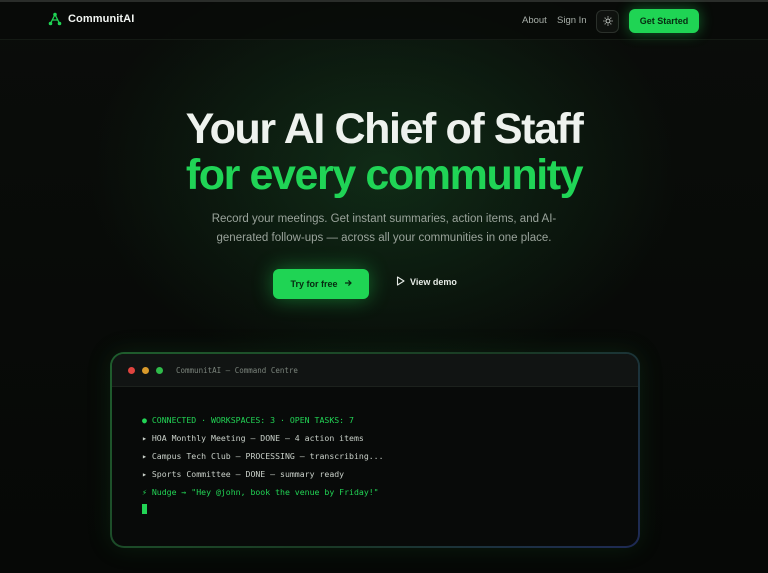 The image size is (768, 573). I want to click on play-icon, so click(400, 282).